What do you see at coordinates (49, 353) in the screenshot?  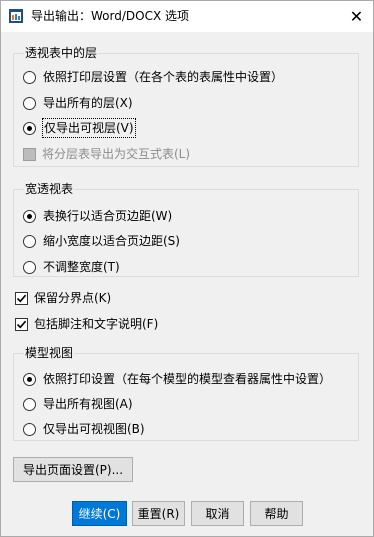 I see `model-views-group-title: 模型视图` at bounding box center [49, 353].